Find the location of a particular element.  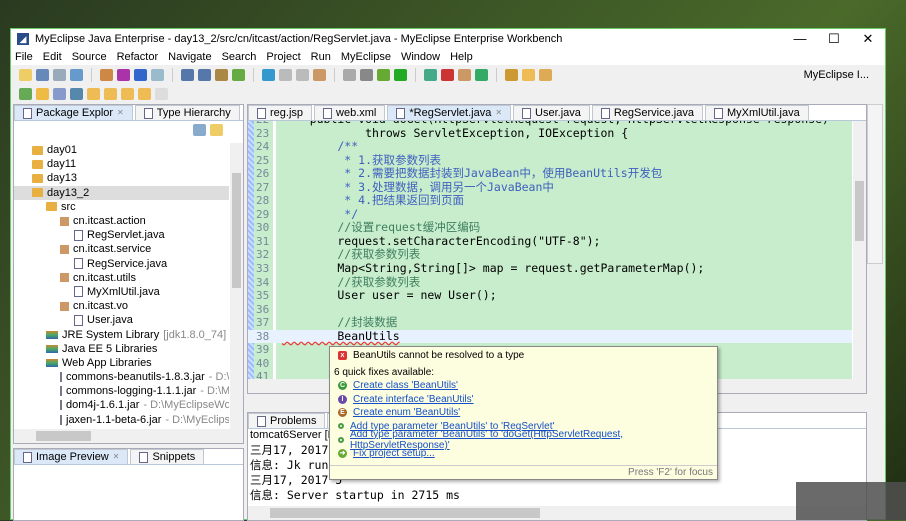

tab-typehierarchy: Type Hierarchy is located at coordinates (187, 112).